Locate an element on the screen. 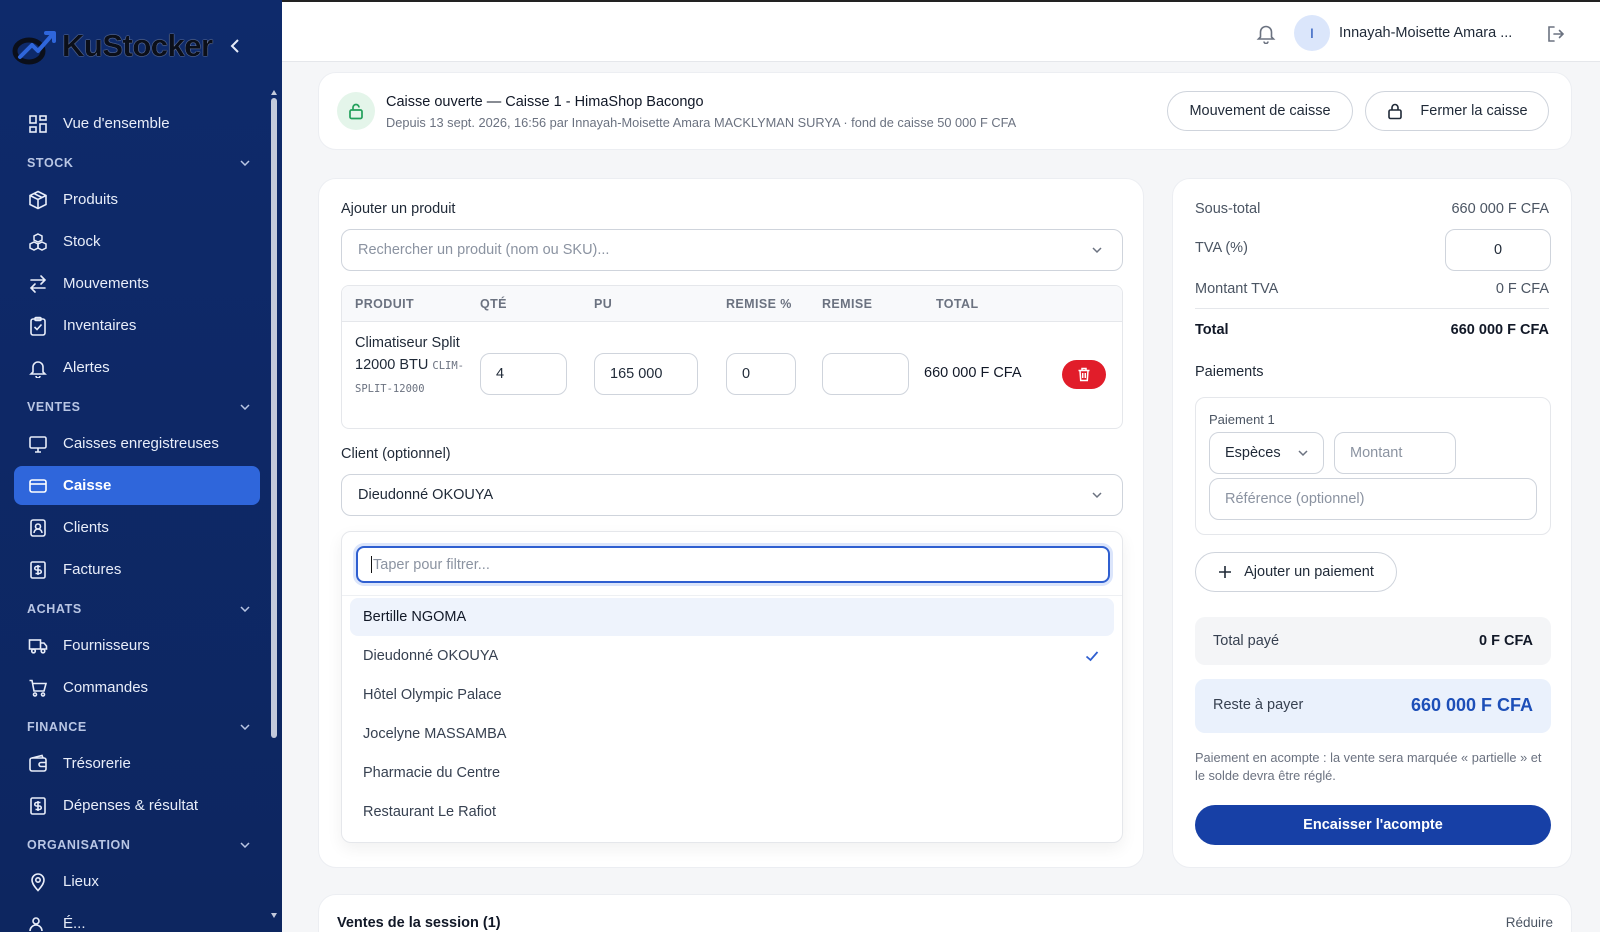  section-label: VENTES is located at coordinates (54, 407).